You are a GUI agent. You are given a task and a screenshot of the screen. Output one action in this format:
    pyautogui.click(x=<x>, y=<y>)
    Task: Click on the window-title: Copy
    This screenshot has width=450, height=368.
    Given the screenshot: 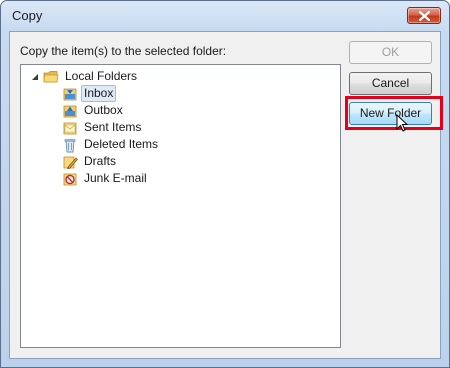 What is the action you would take?
    pyautogui.click(x=27, y=15)
    